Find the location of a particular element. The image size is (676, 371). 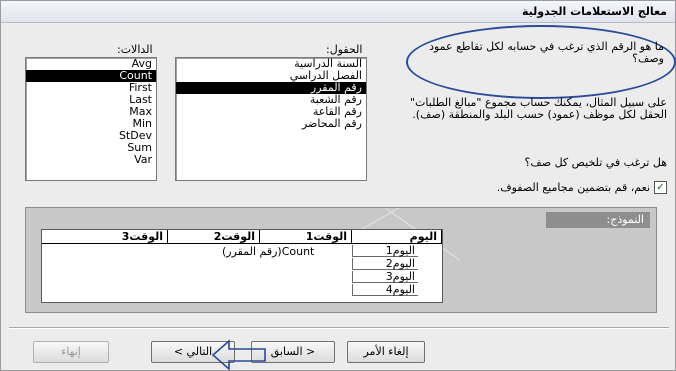

column-header-time3: الوقت3 is located at coordinates (105, 237).